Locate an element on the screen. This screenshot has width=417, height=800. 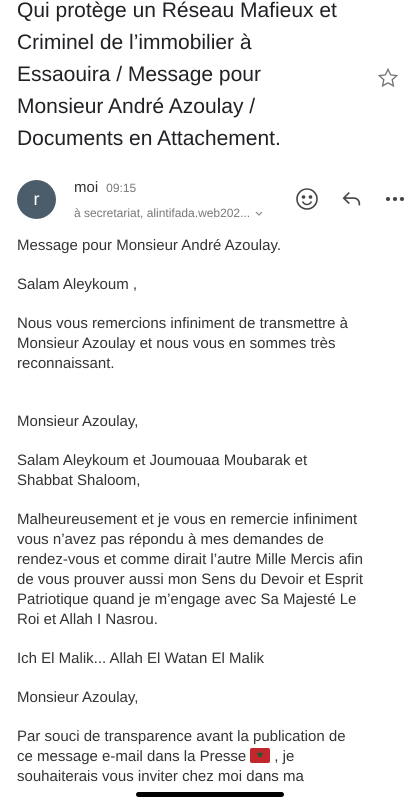
email-subject: Qui protège un Réseau Mafieux et Criminel de l’immobilier à Essaouira / Message pour Monsieur André Azoulay / Documents en Attachement. is located at coordinates (177, 76).